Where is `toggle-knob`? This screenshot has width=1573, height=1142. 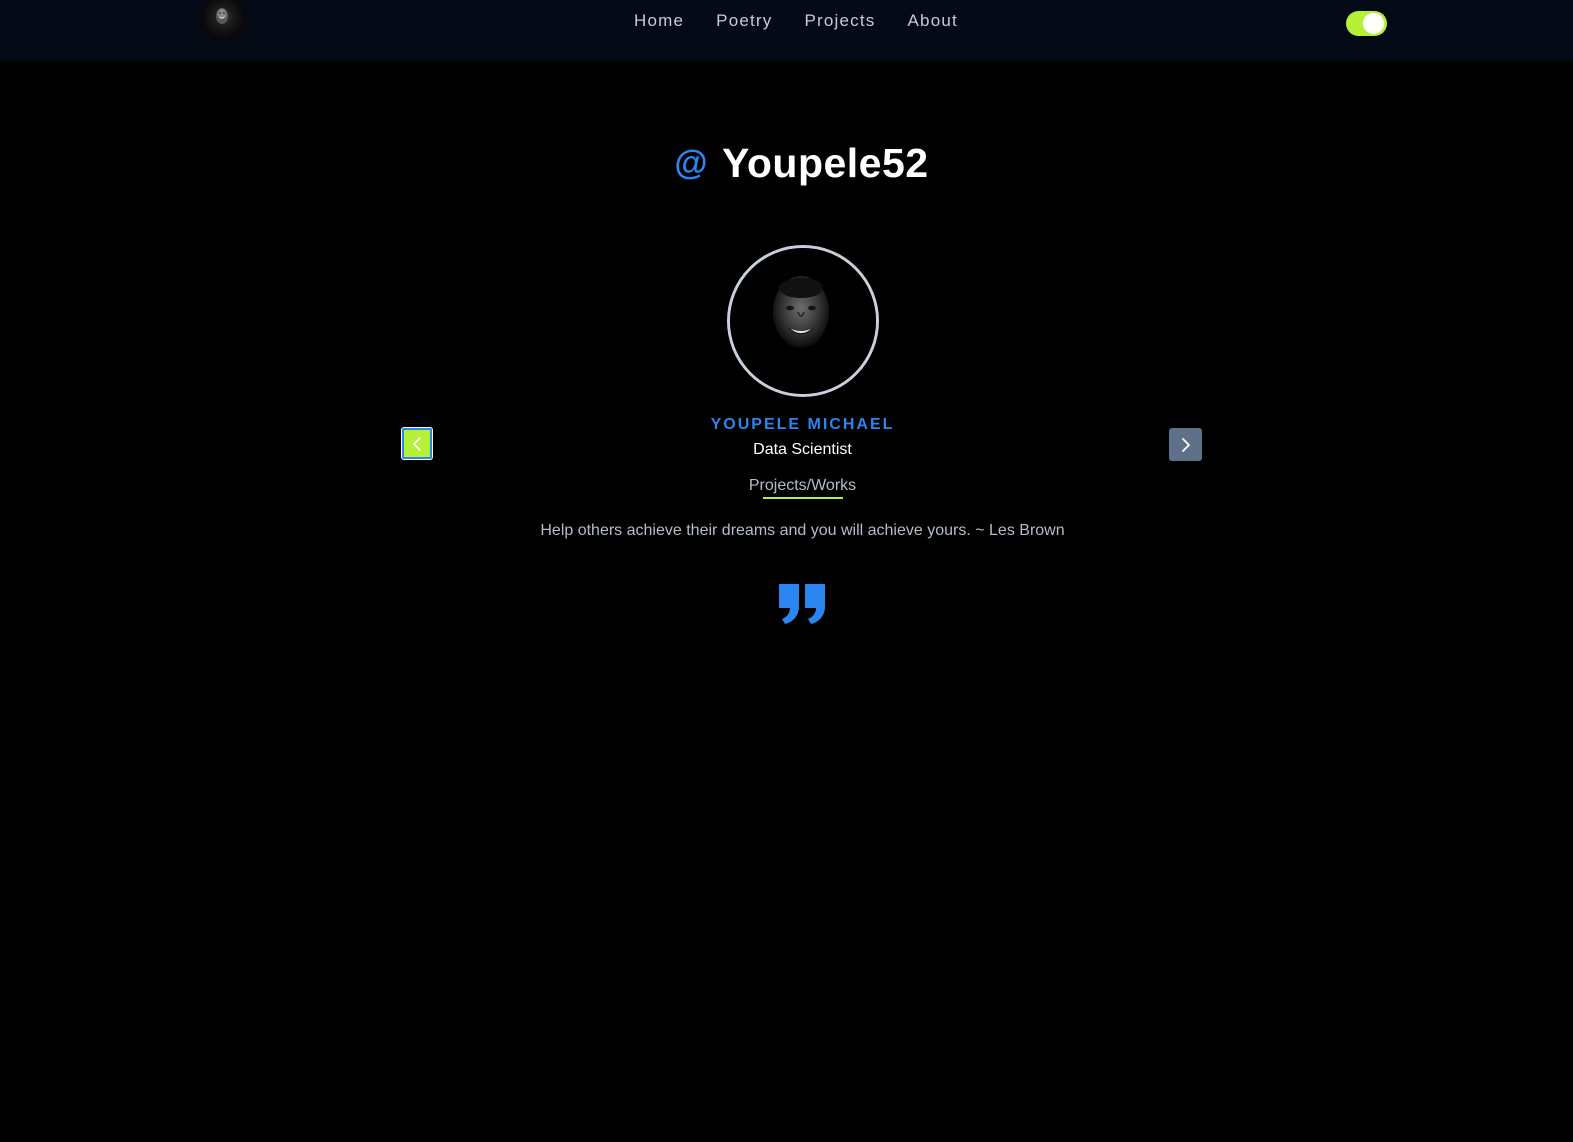
toggle-knob is located at coordinates (1373, 23).